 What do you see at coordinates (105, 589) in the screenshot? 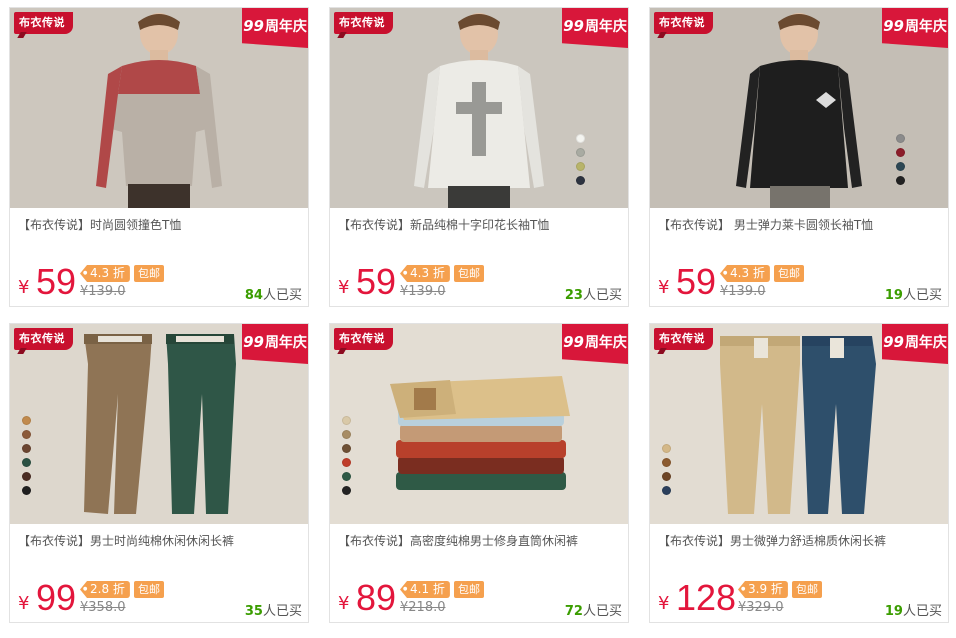
I see `discount-badge: 2.8 折` at bounding box center [105, 589].